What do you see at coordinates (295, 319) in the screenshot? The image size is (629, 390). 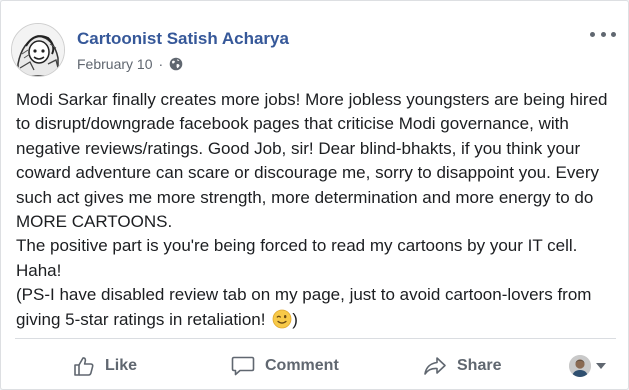 I see `post-paragraph-3-end: )` at bounding box center [295, 319].